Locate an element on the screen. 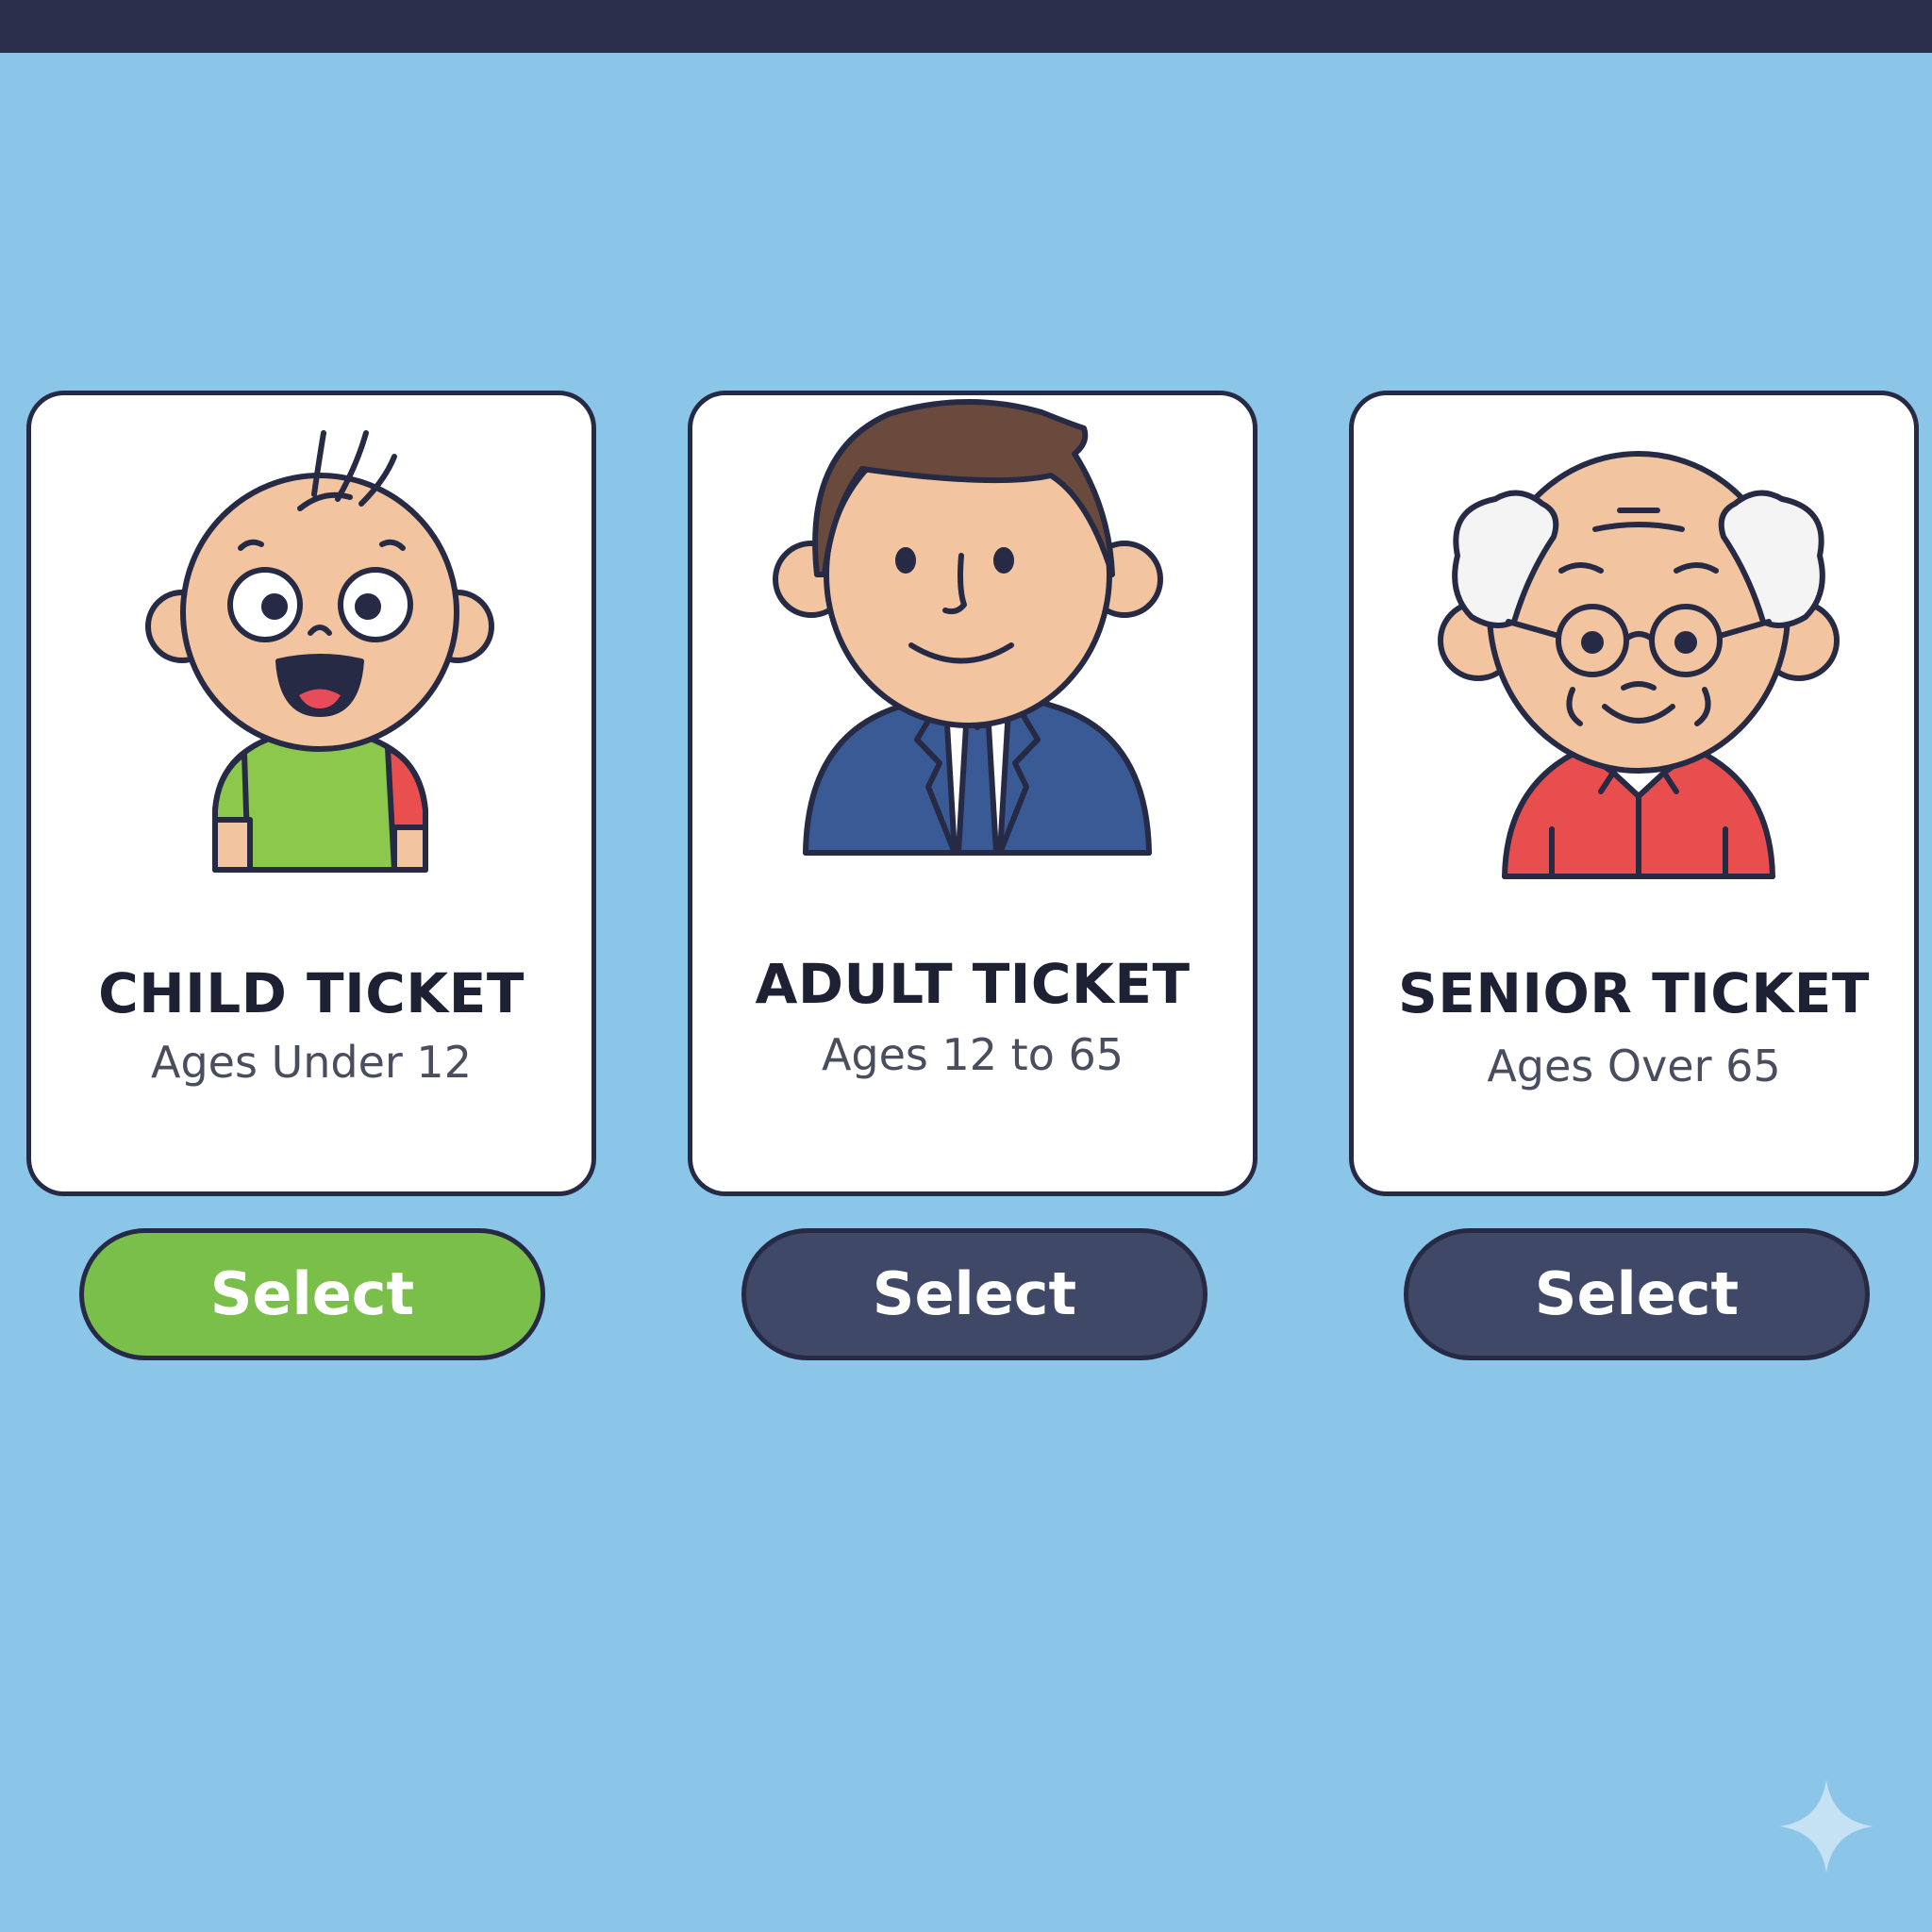 This screenshot has width=1932, height=1932. ticket-card-adult: ADULT TICKET Ages 12 to 65 is located at coordinates (972, 794).